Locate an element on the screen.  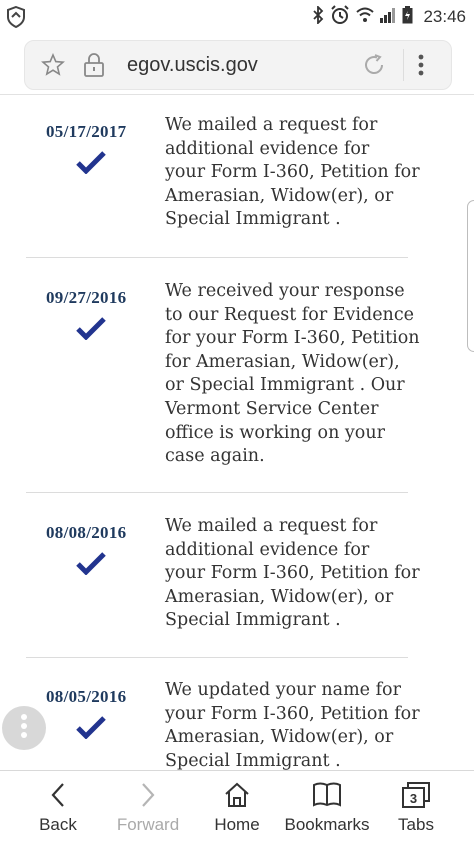
signal-icon is located at coordinates (388, 17).